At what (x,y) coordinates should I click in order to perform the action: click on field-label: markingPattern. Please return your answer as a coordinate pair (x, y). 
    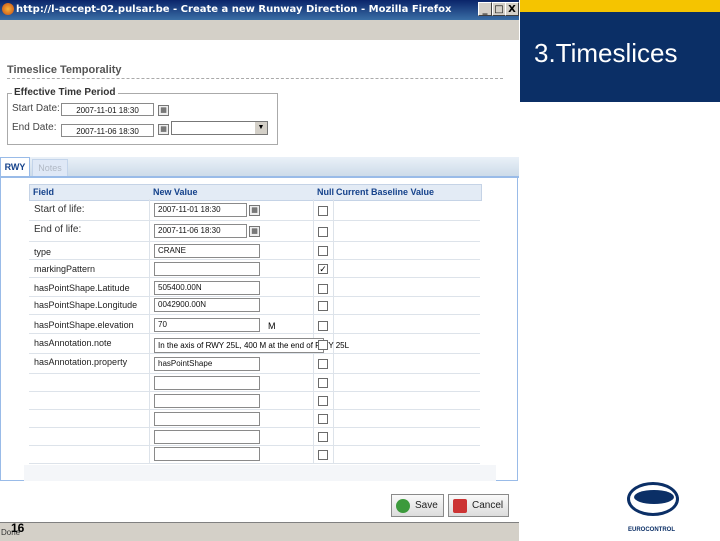
    Looking at the image, I should click on (65, 269).